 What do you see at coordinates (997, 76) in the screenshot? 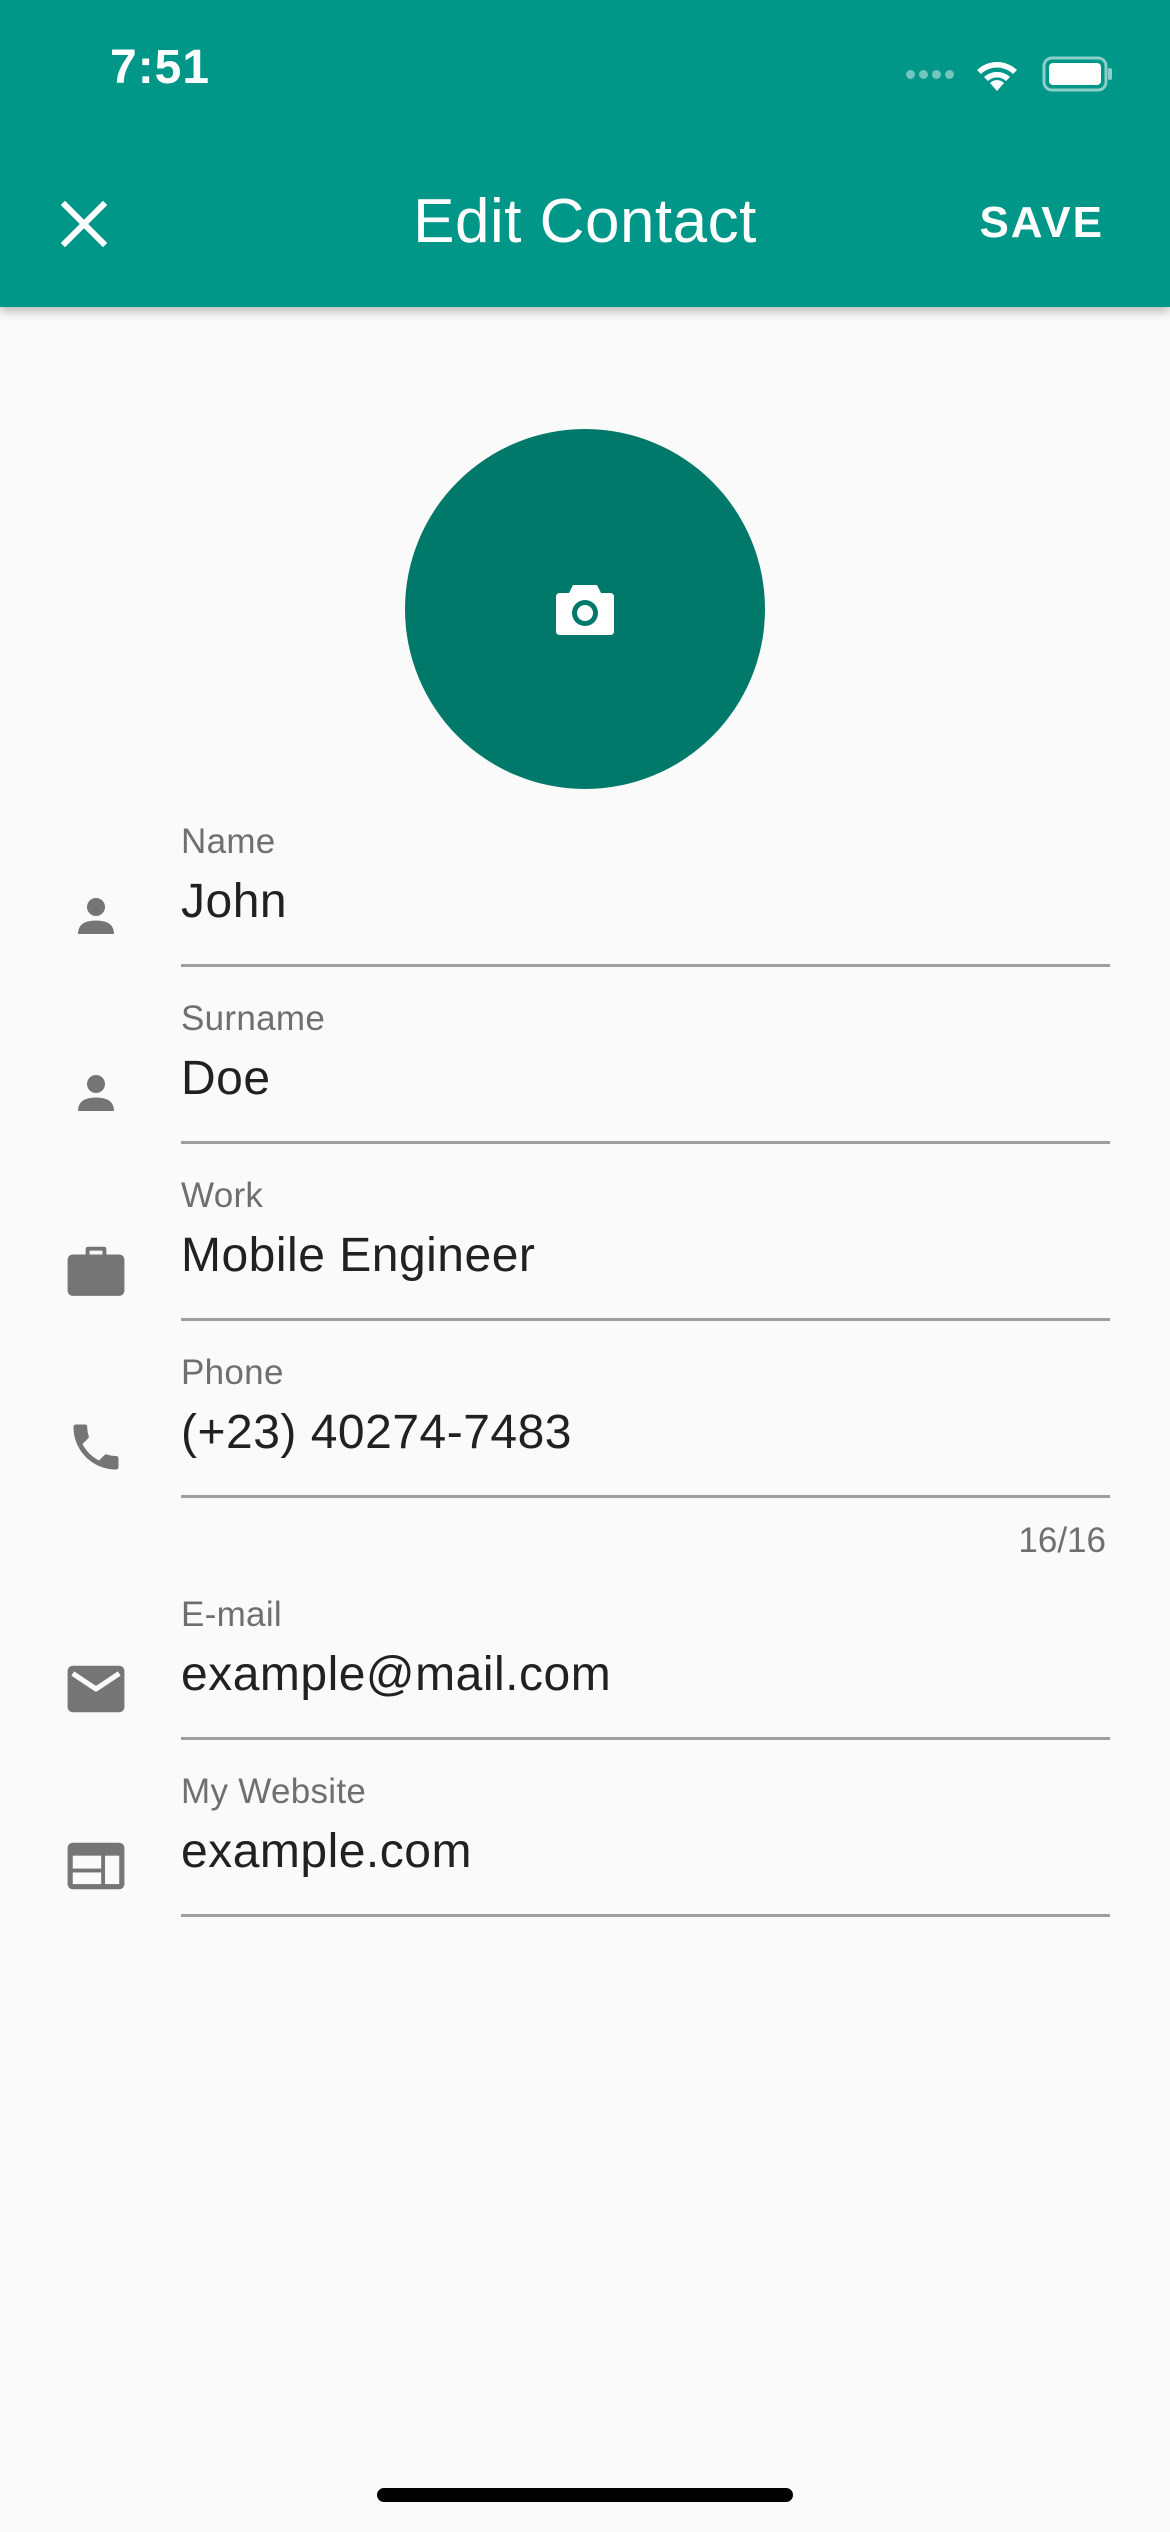
I see `wifi-icon` at bounding box center [997, 76].